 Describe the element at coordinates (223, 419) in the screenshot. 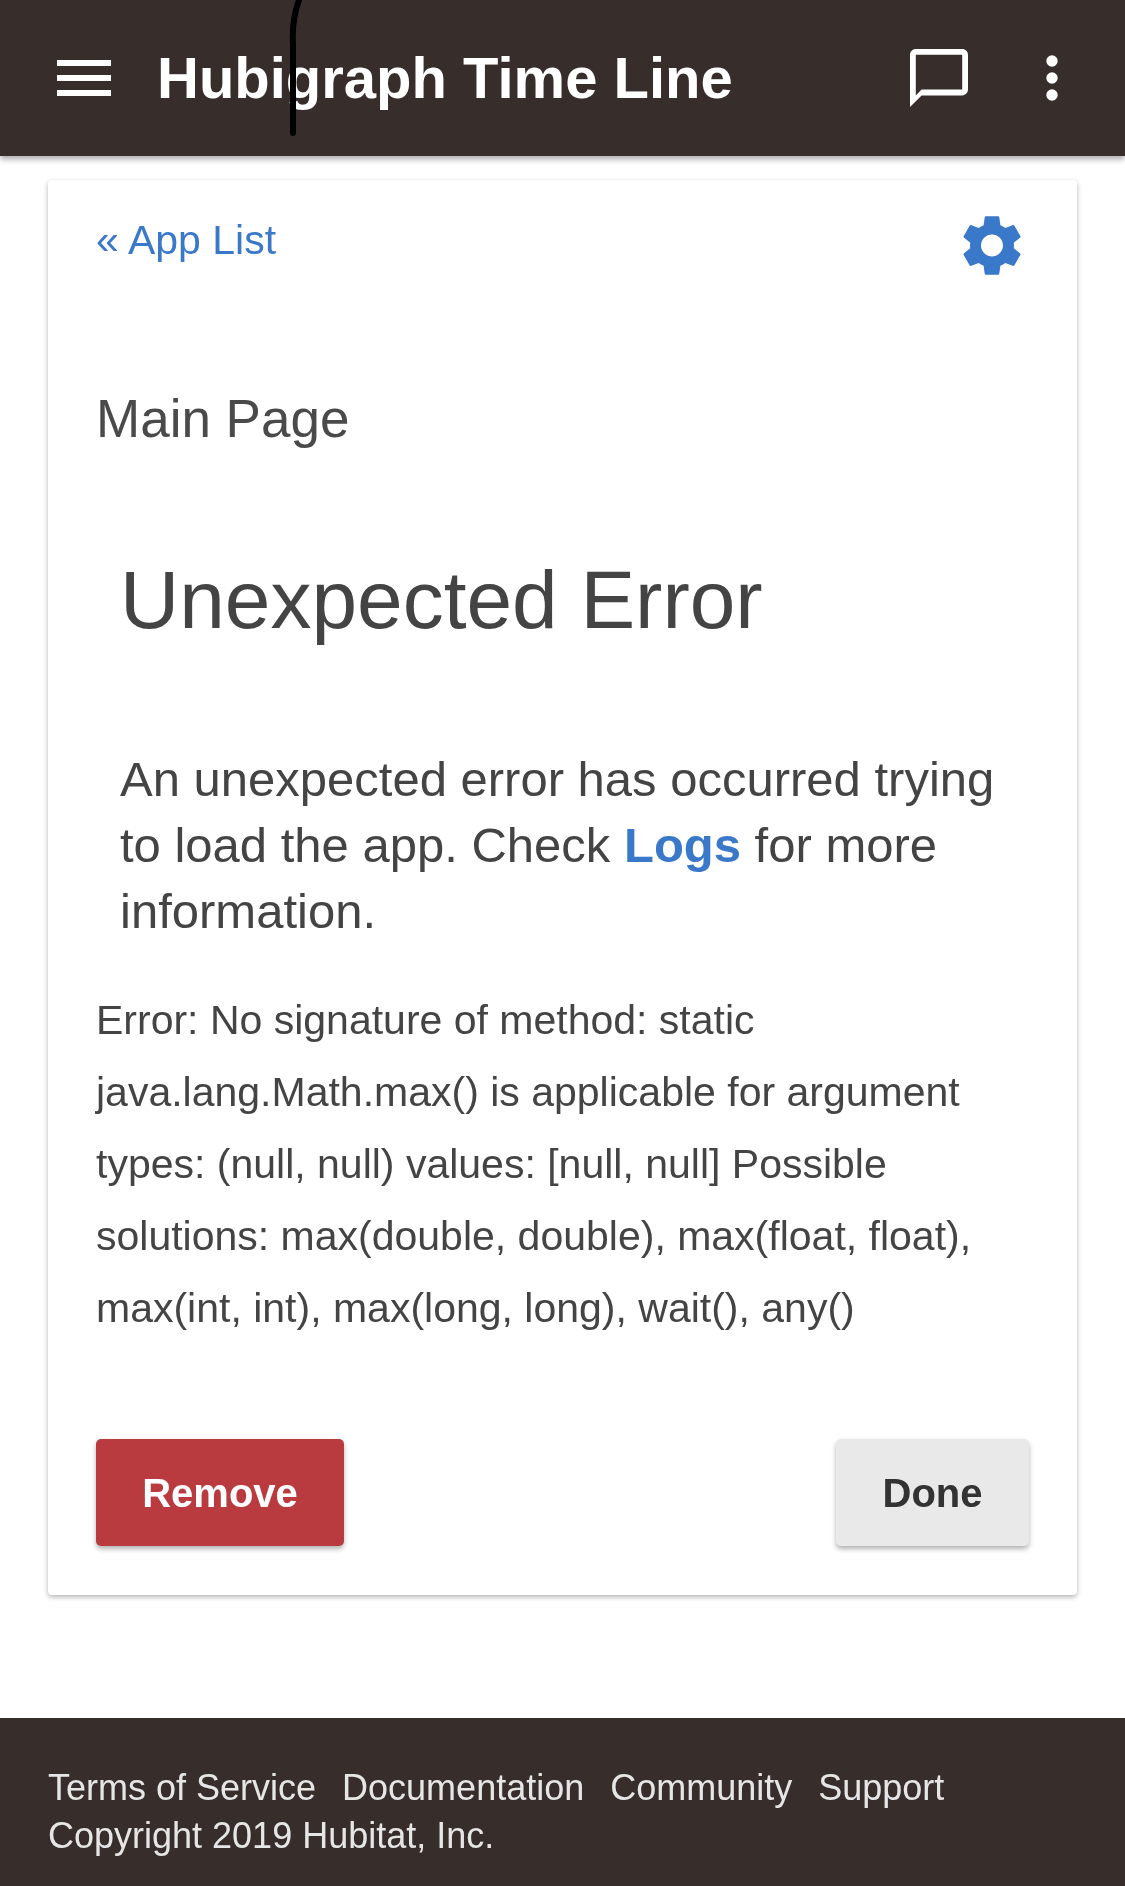

I see `page-title: Main Page` at that location.